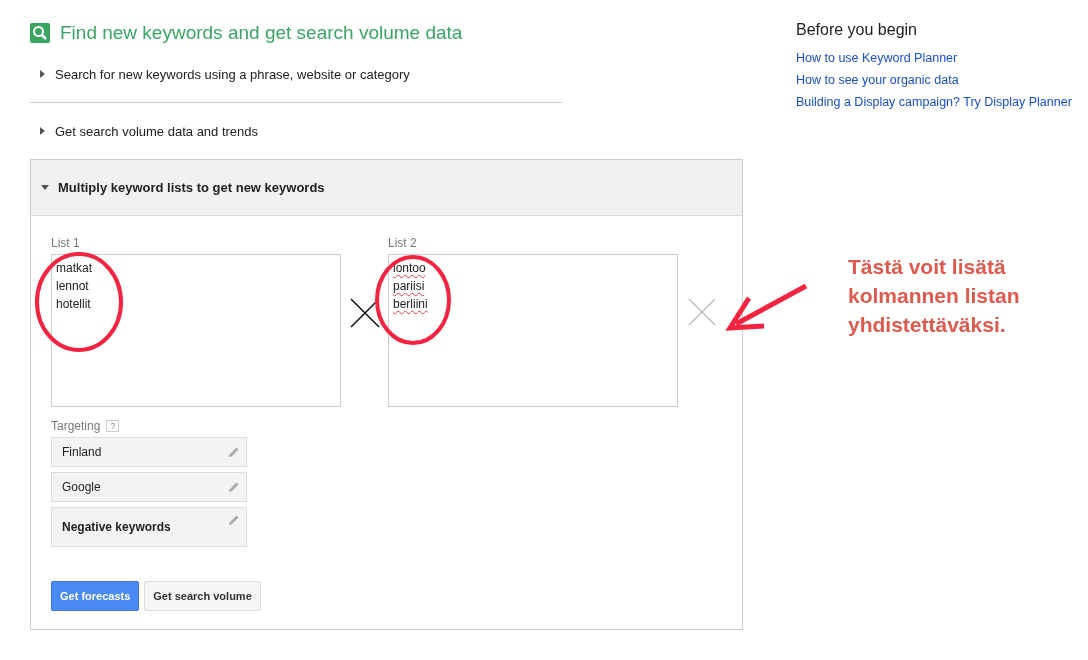 The width and height of the screenshot is (1088, 660). I want to click on targeting-item: Google, so click(149, 487).